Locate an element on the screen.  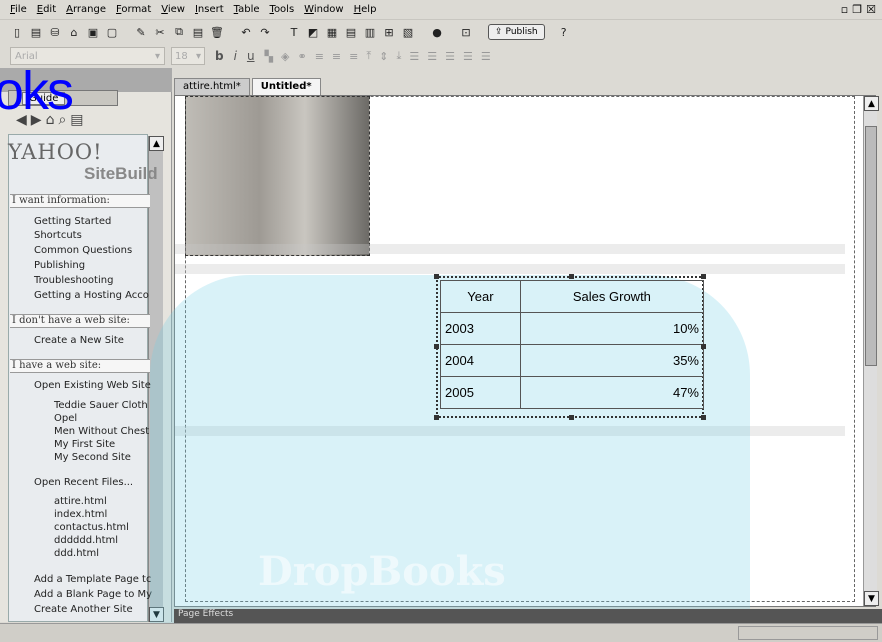
recent-file-item: ddd.html is located at coordinates (76, 553).